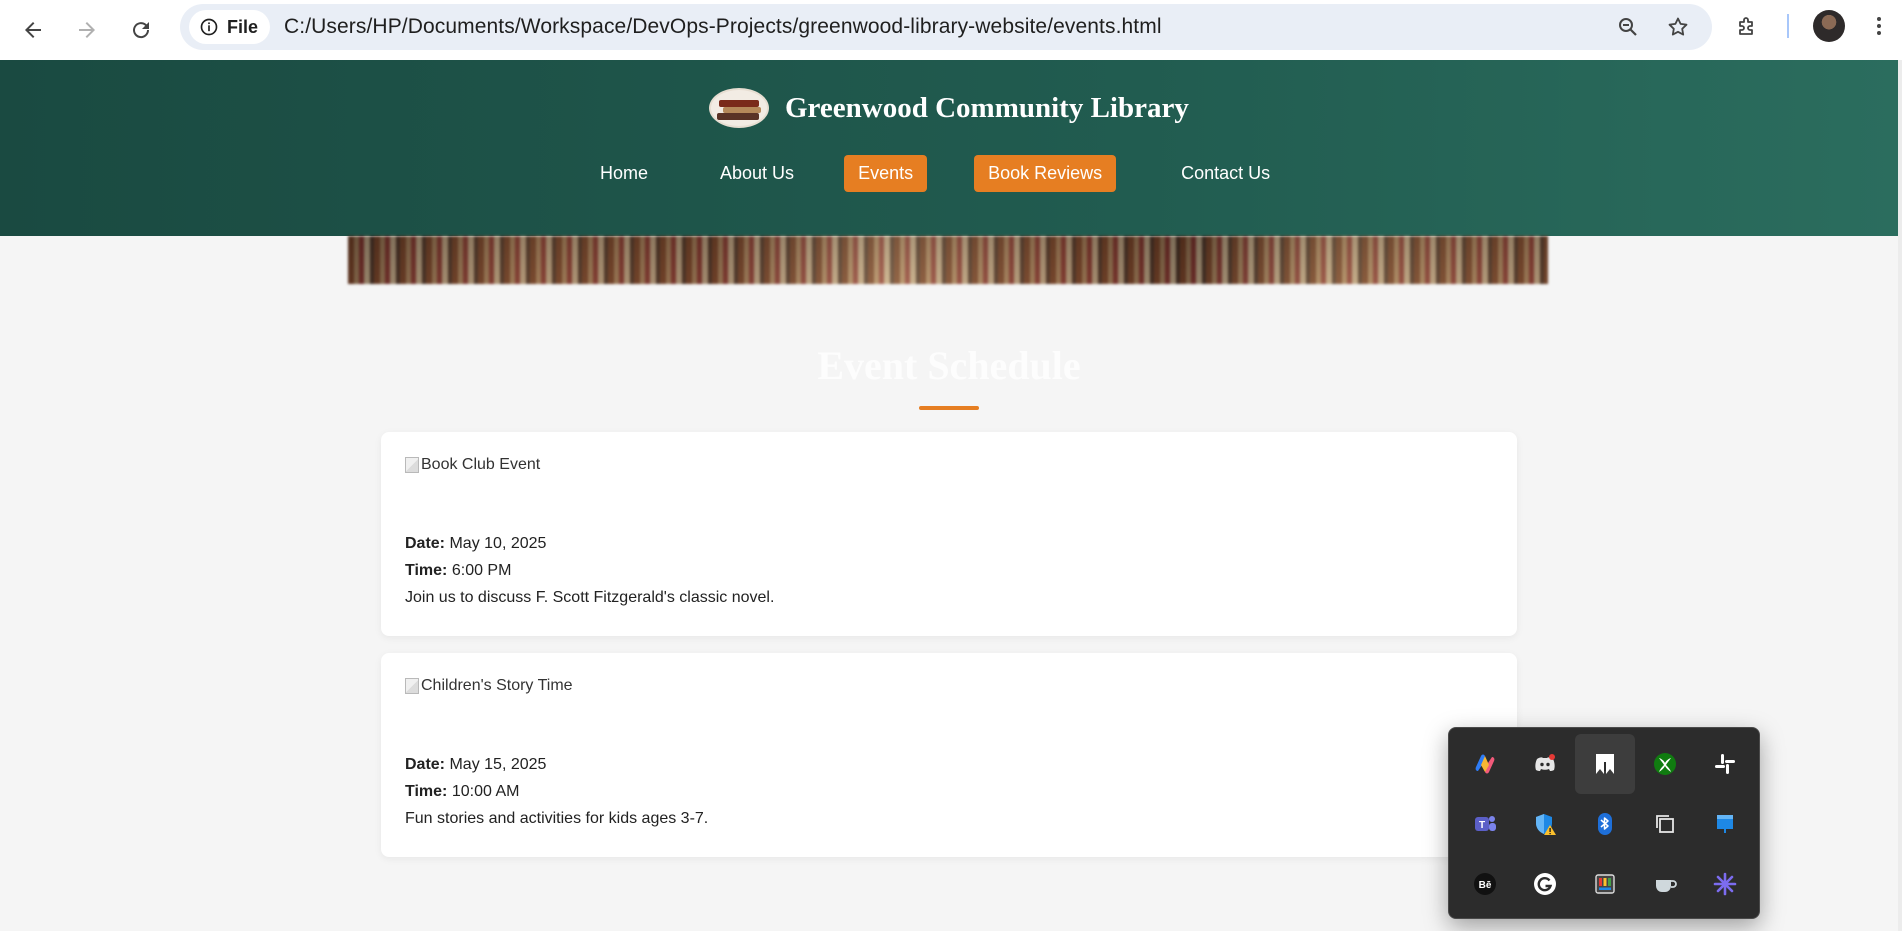  I want to click on tray-slack, so click(1725, 764).